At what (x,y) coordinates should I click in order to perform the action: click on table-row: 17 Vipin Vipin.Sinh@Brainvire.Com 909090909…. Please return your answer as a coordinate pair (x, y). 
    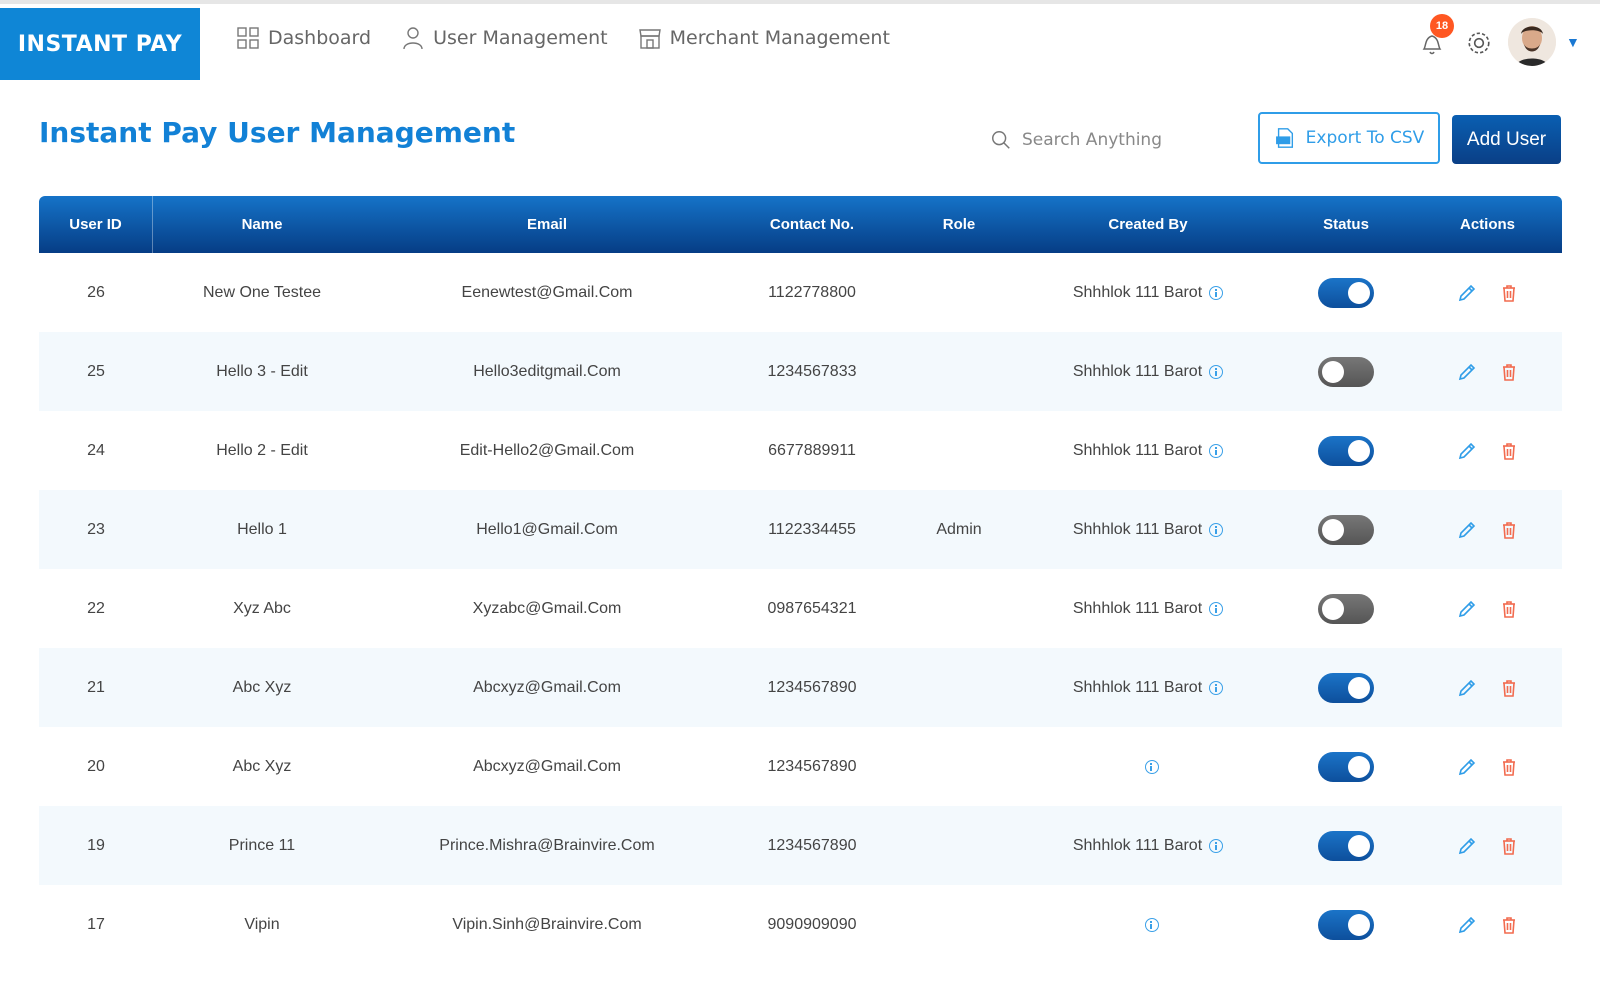
    Looking at the image, I should click on (800, 924).